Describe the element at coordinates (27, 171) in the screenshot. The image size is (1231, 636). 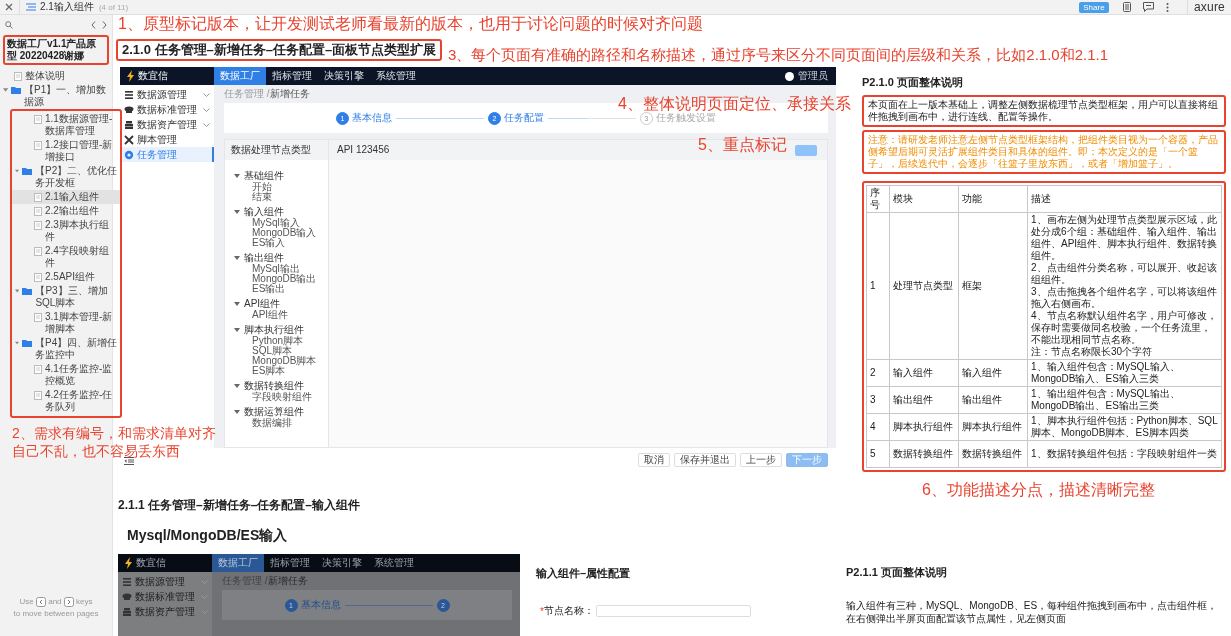
I see `folder-icon` at that location.